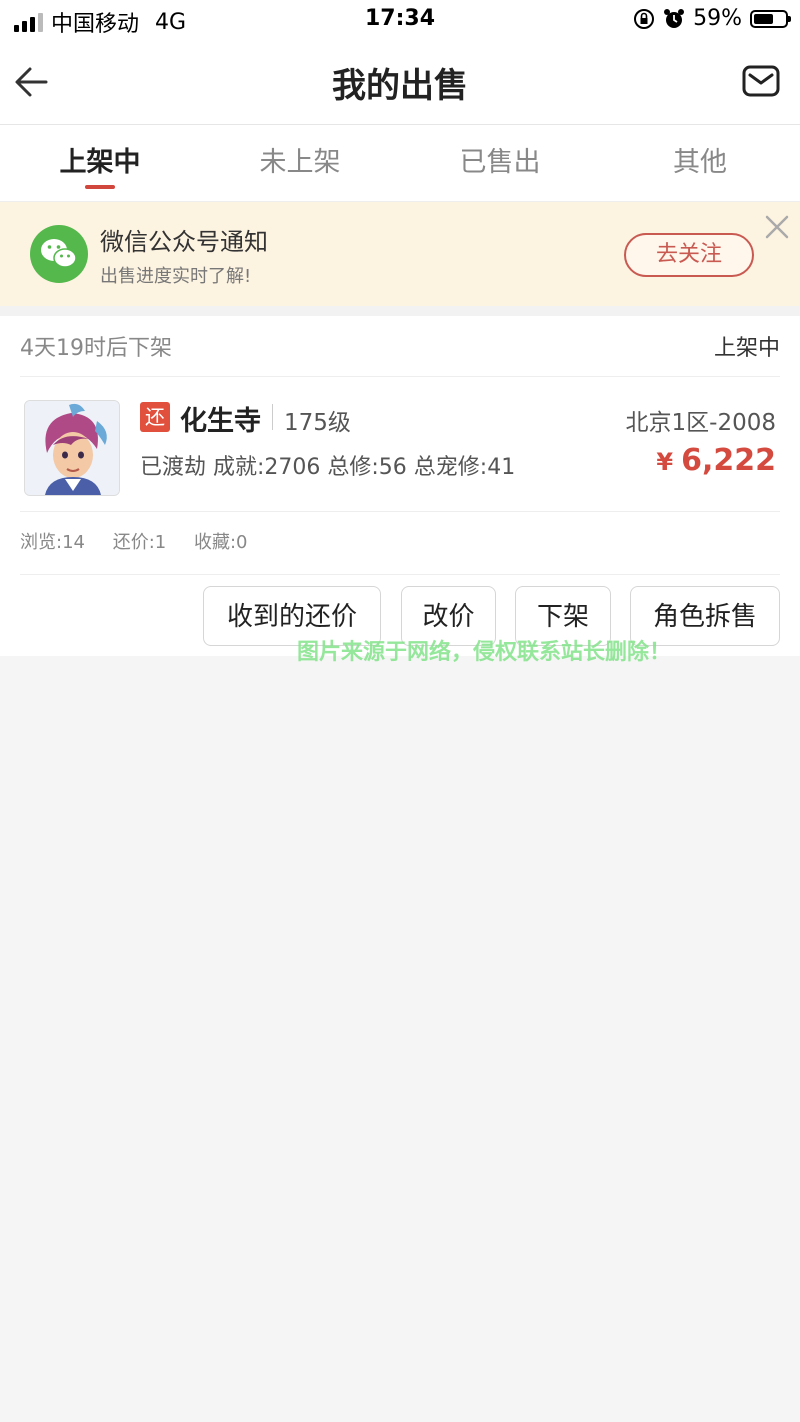  Describe the element at coordinates (728, 460) in the screenshot. I see `price-value: 6,222` at that location.